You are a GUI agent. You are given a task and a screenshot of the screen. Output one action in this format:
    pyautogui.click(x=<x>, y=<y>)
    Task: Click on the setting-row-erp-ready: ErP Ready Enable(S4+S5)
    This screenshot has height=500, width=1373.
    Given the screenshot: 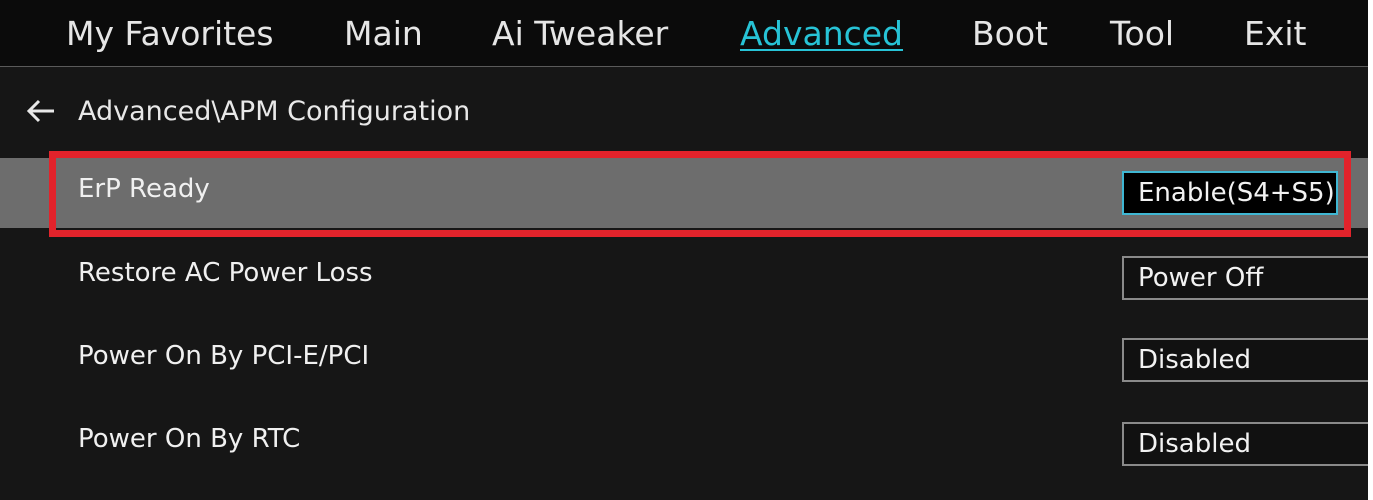 What is the action you would take?
    pyautogui.click(x=684, y=193)
    